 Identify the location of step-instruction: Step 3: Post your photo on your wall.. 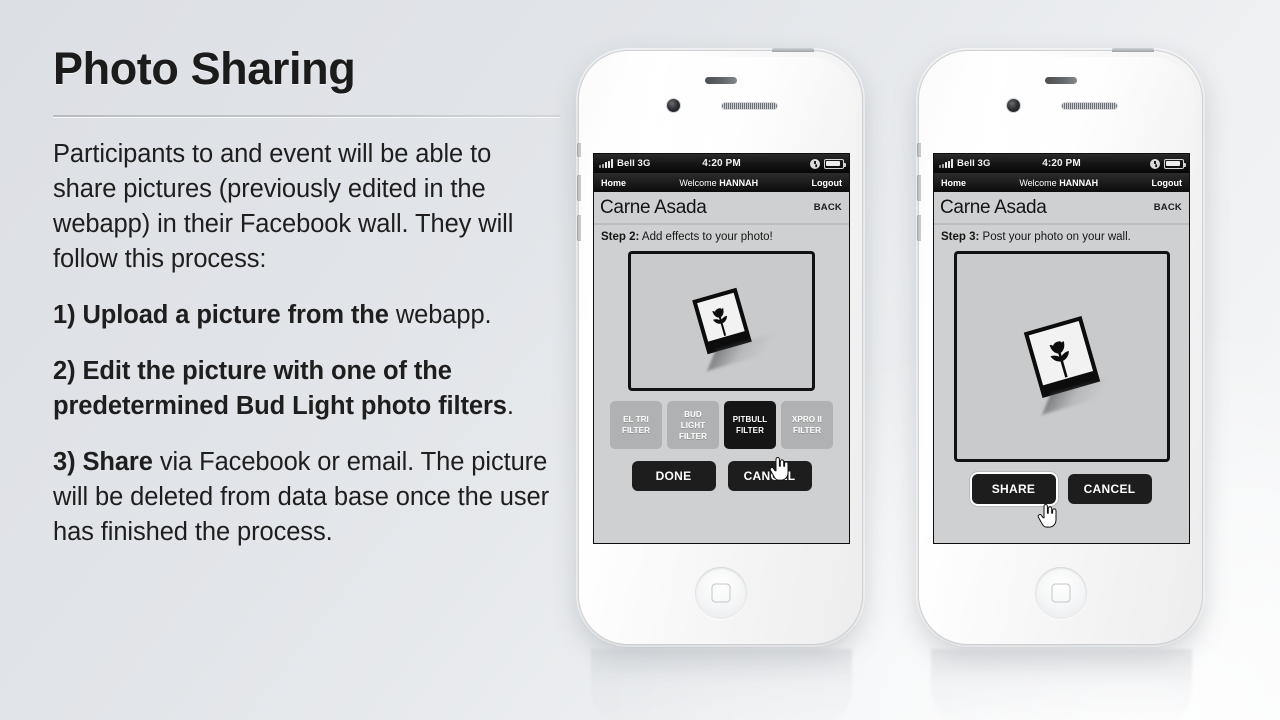
(1061, 236).